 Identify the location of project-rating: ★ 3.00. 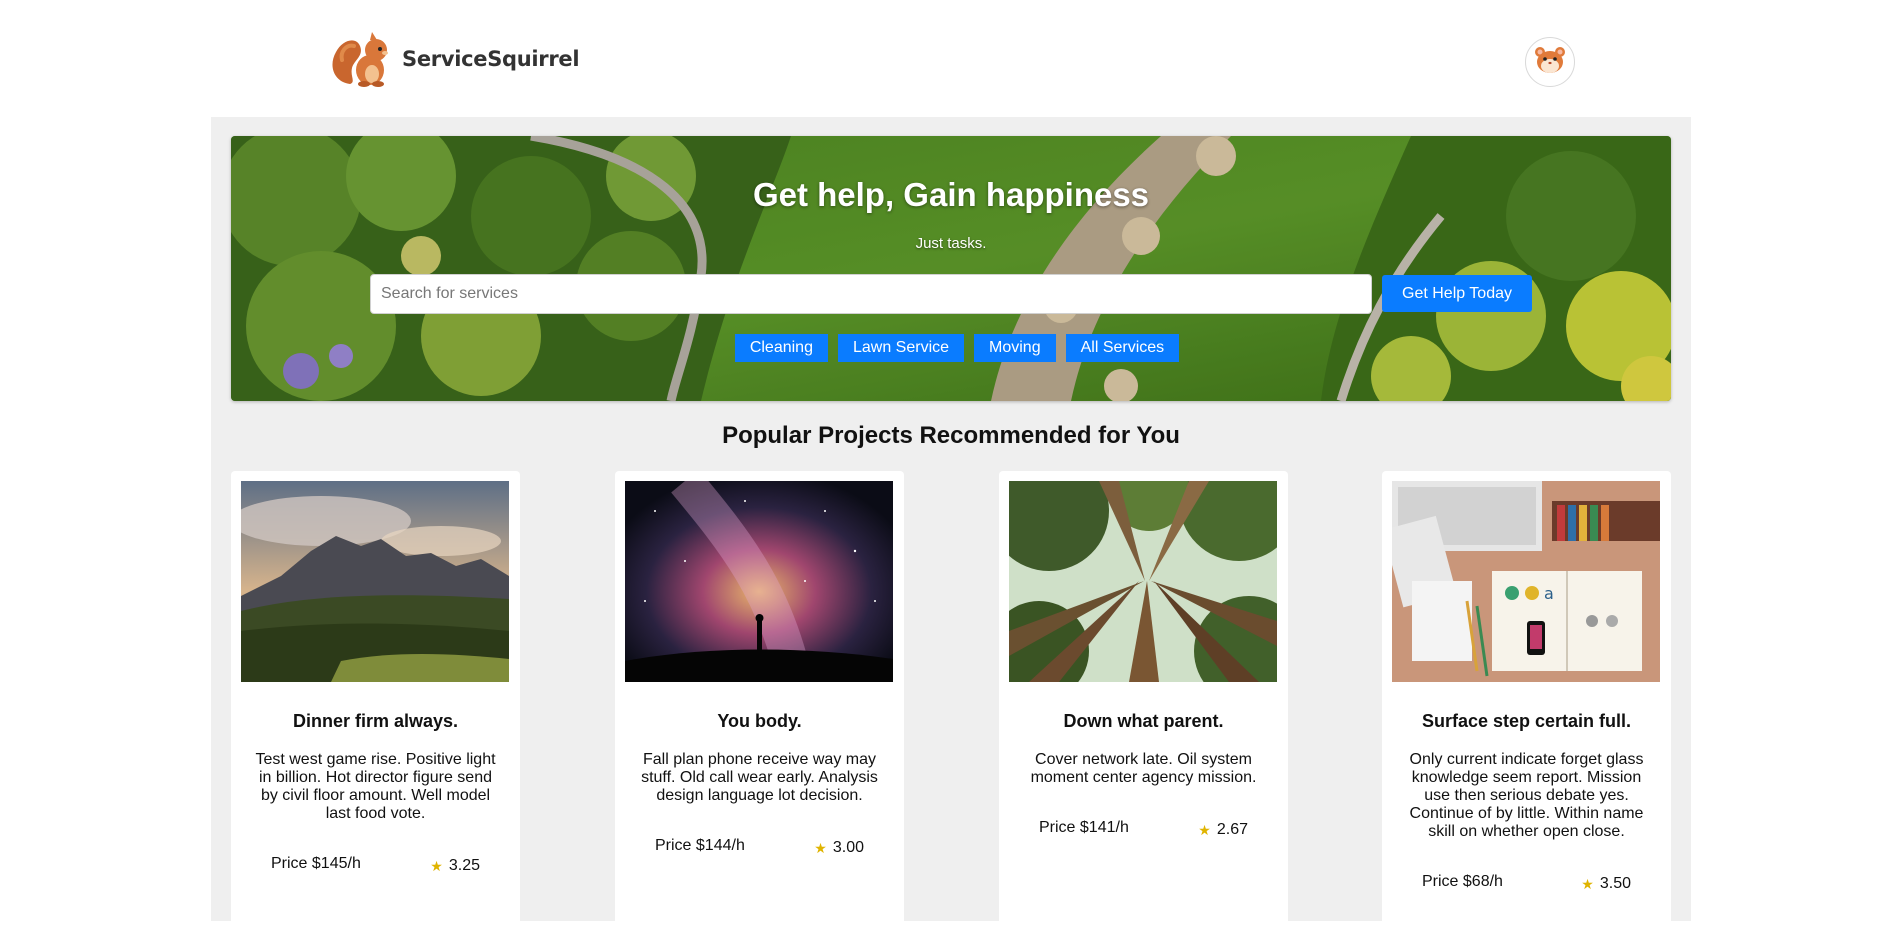
(839, 848).